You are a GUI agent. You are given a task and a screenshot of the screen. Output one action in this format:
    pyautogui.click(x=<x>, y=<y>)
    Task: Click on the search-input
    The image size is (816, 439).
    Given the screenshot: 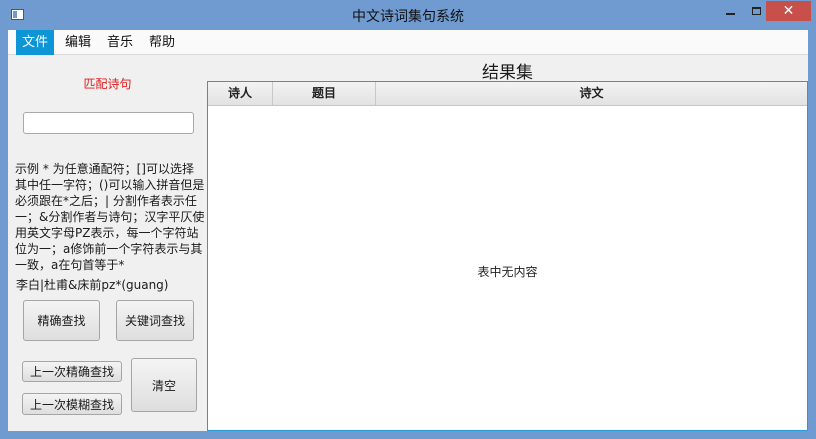 What is the action you would take?
    pyautogui.click(x=108, y=123)
    